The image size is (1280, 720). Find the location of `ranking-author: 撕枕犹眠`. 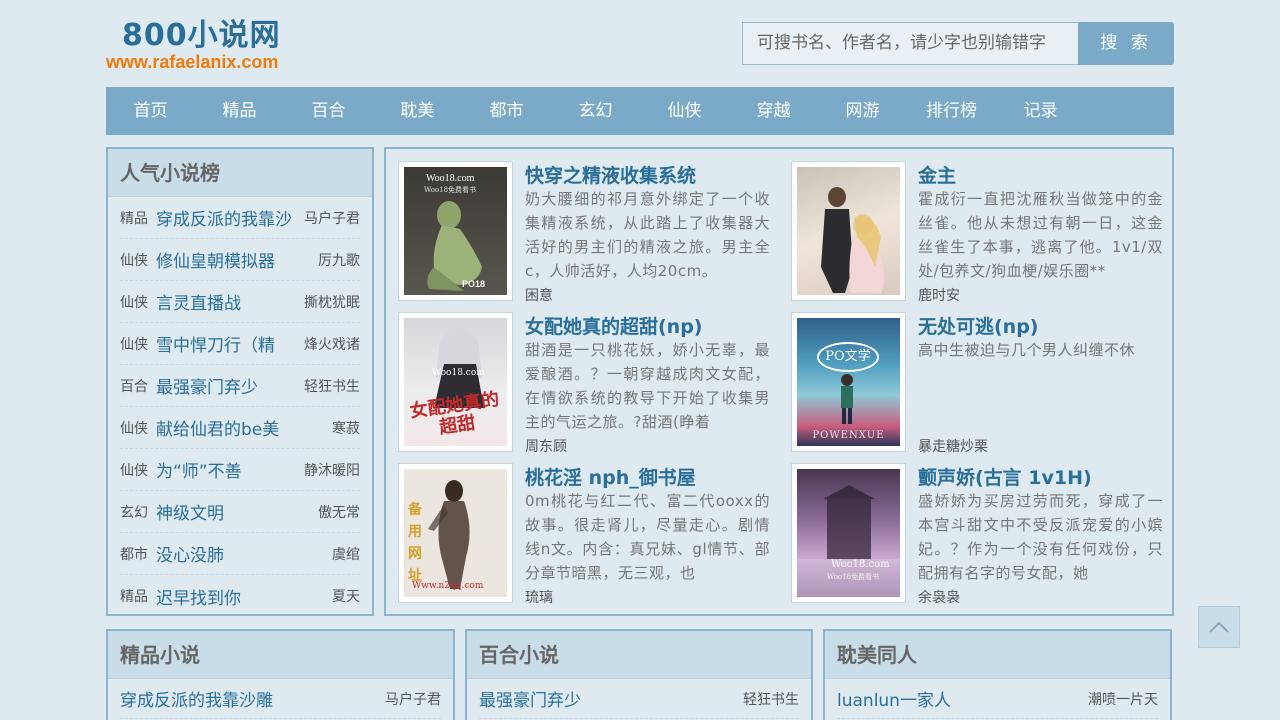

ranking-author: 撕枕犹眠 is located at coordinates (332, 302).